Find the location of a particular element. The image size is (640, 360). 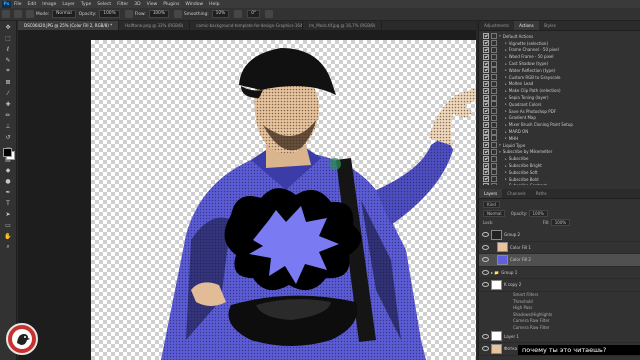

angle-field: 0° is located at coordinates (254, 14).